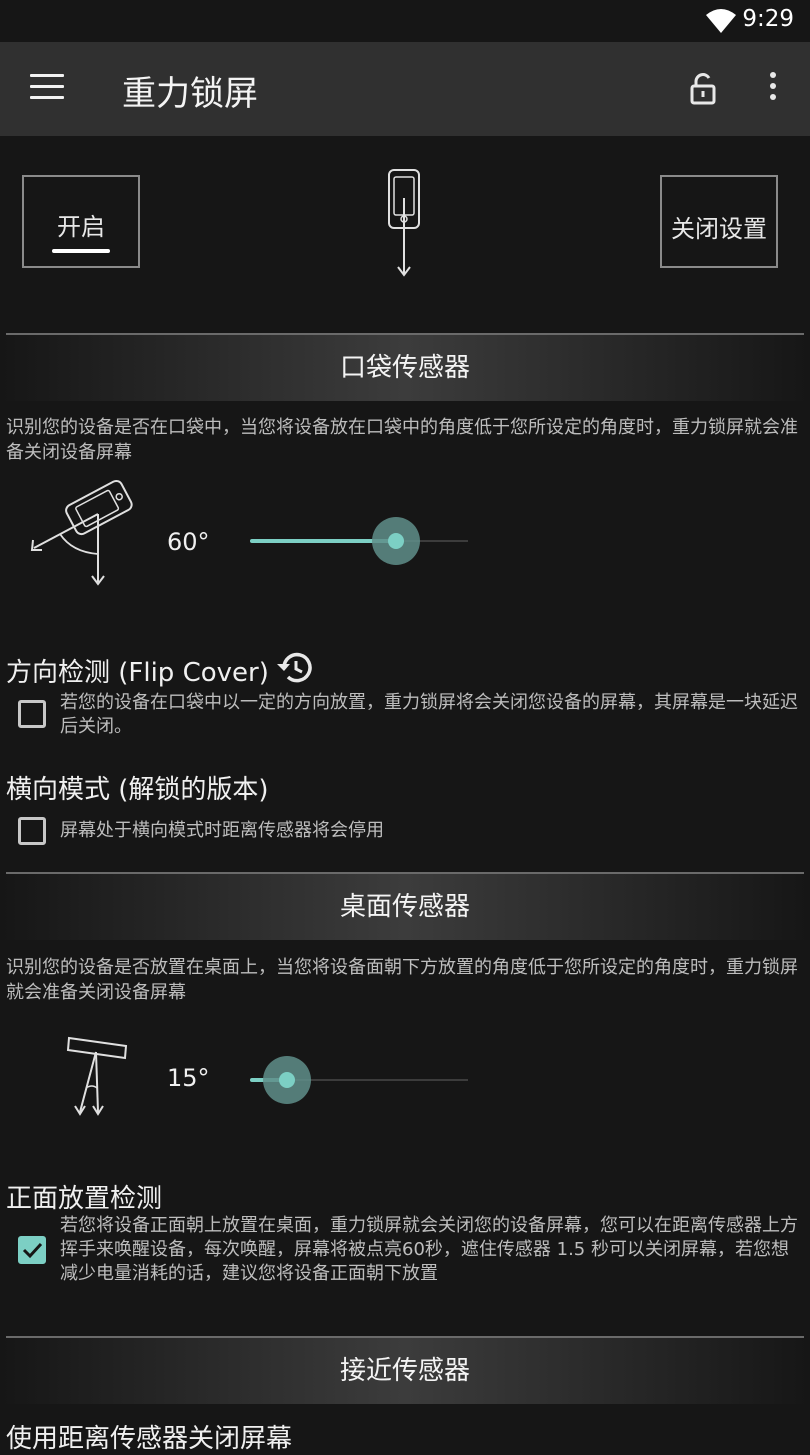 Image resolution: width=810 pixels, height=1455 pixels. What do you see at coordinates (719, 229) in the screenshot?
I see `stop-settings-label: 关闭设置` at bounding box center [719, 229].